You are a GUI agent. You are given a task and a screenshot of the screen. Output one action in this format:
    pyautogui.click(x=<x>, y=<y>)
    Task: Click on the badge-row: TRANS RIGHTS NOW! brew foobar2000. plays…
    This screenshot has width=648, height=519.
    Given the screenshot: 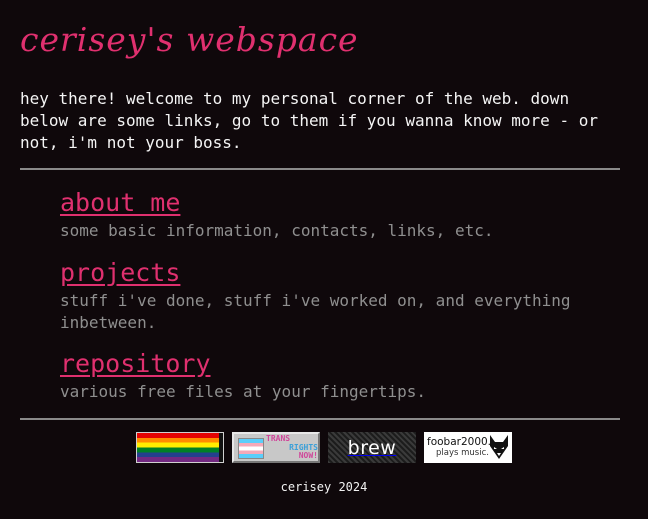 What is the action you would take?
    pyautogui.click(x=324, y=447)
    